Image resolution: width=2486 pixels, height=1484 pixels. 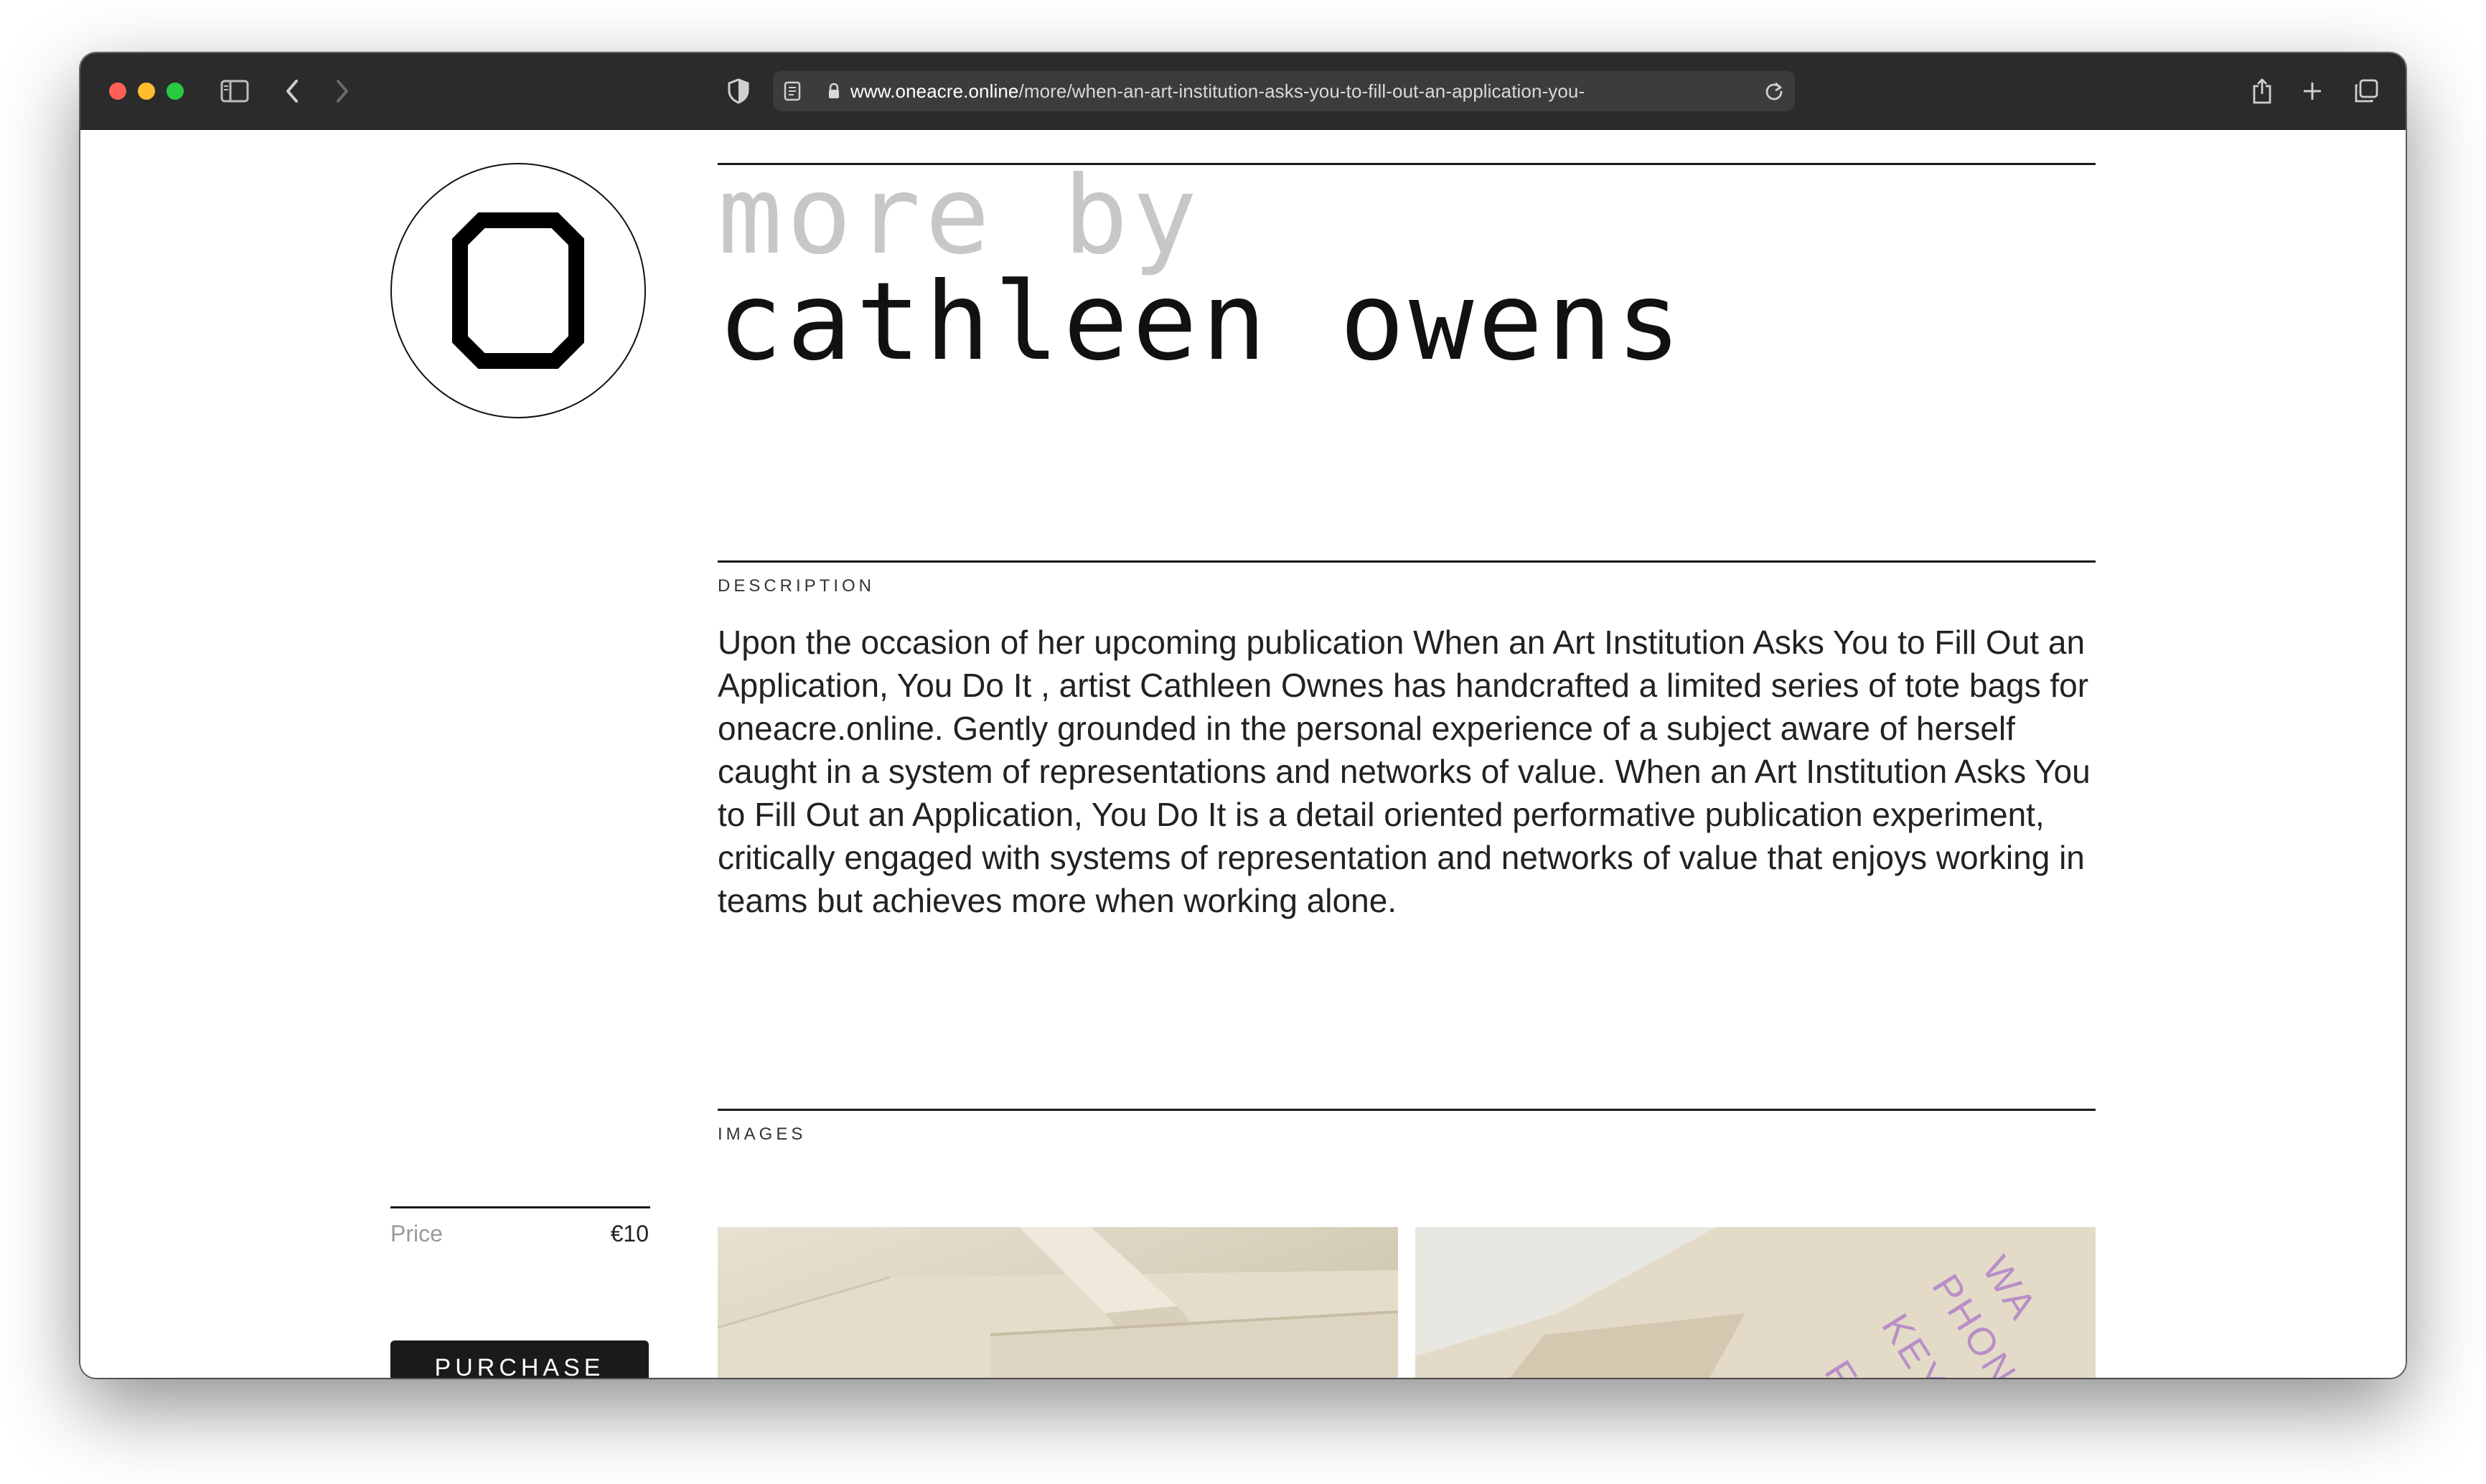 What do you see at coordinates (797, 586) in the screenshot?
I see `description-label: DESCRIPTION` at bounding box center [797, 586].